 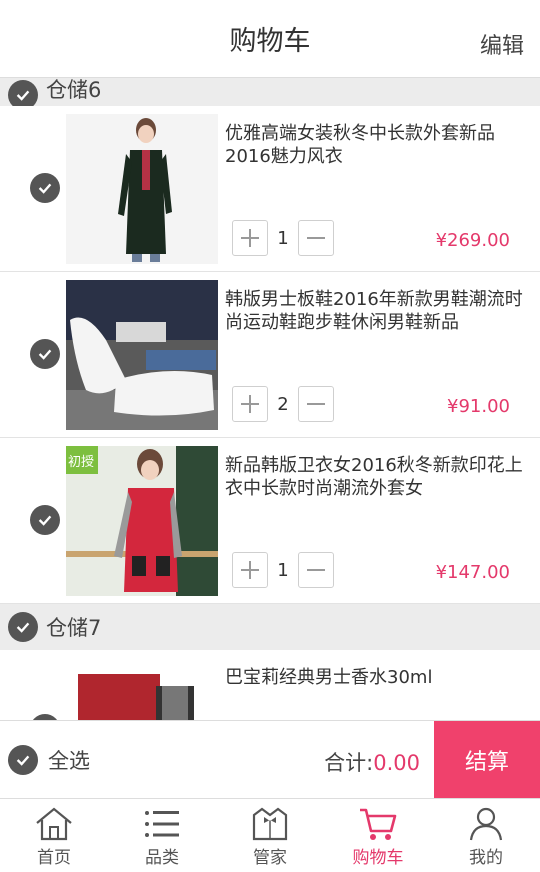 I want to click on product-name: 韩版男士板鞋2016年新款男鞋潮流时尚运动鞋跑步鞋休闲男鞋新品, so click(x=375, y=311).